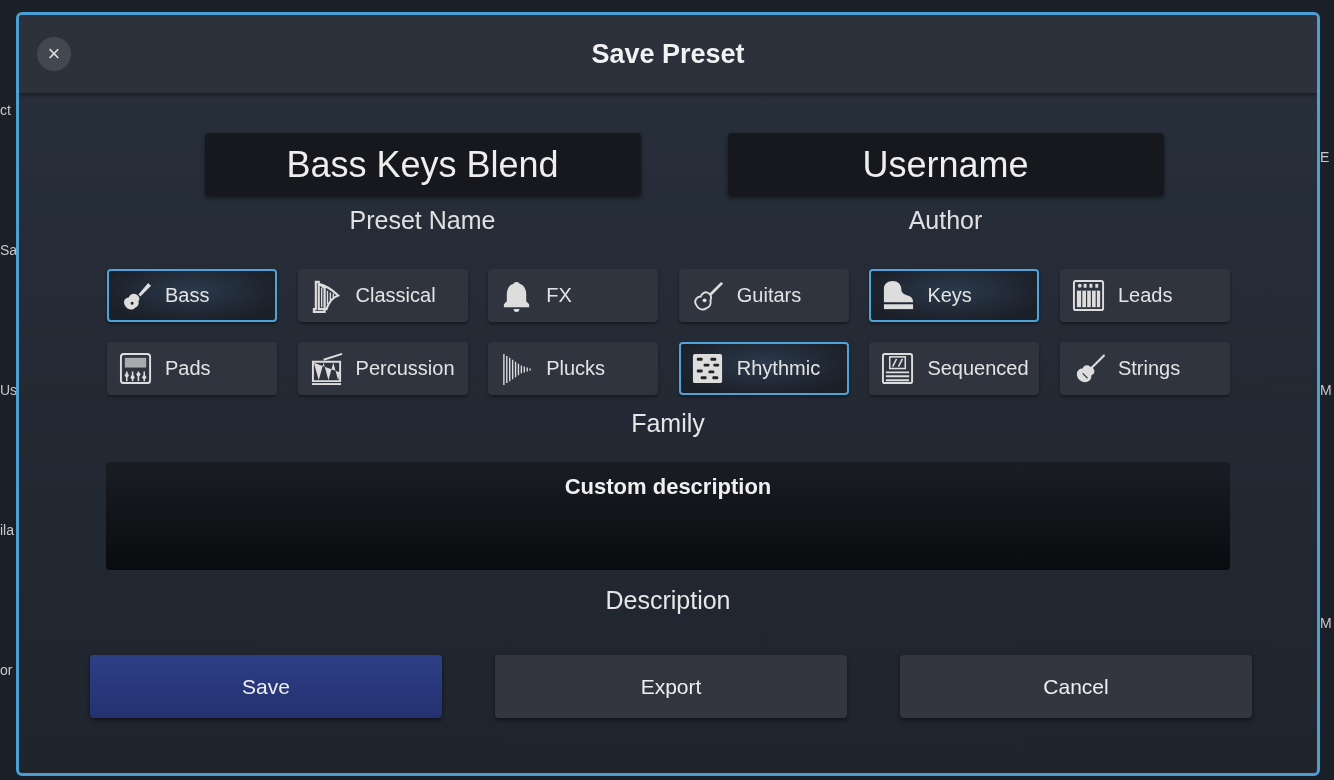 The image size is (1334, 780). Describe the element at coordinates (8, 390) in the screenshot. I see `background-text: Us` at that location.